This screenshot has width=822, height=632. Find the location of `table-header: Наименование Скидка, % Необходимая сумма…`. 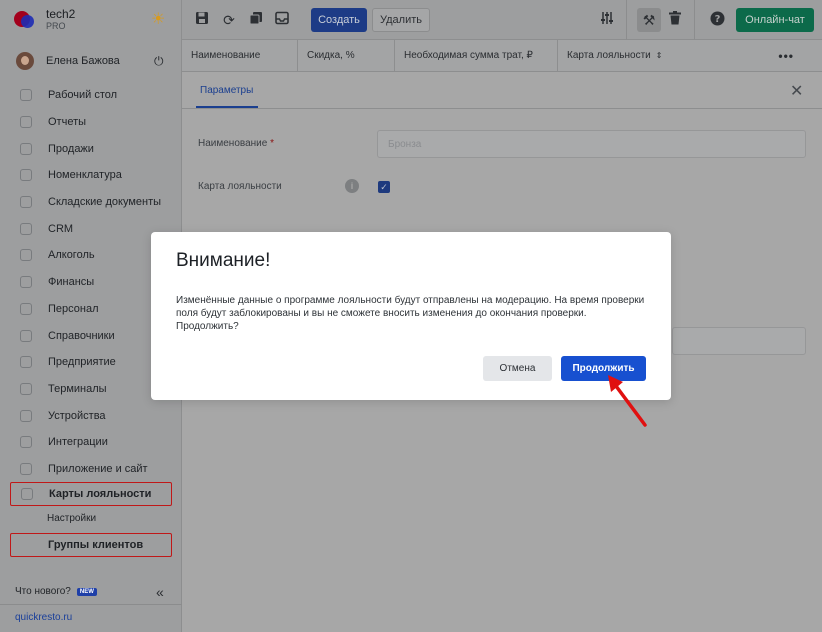

table-header: Наименование Скидка, % Необходимая сумма… is located at coordinates (502, 55).